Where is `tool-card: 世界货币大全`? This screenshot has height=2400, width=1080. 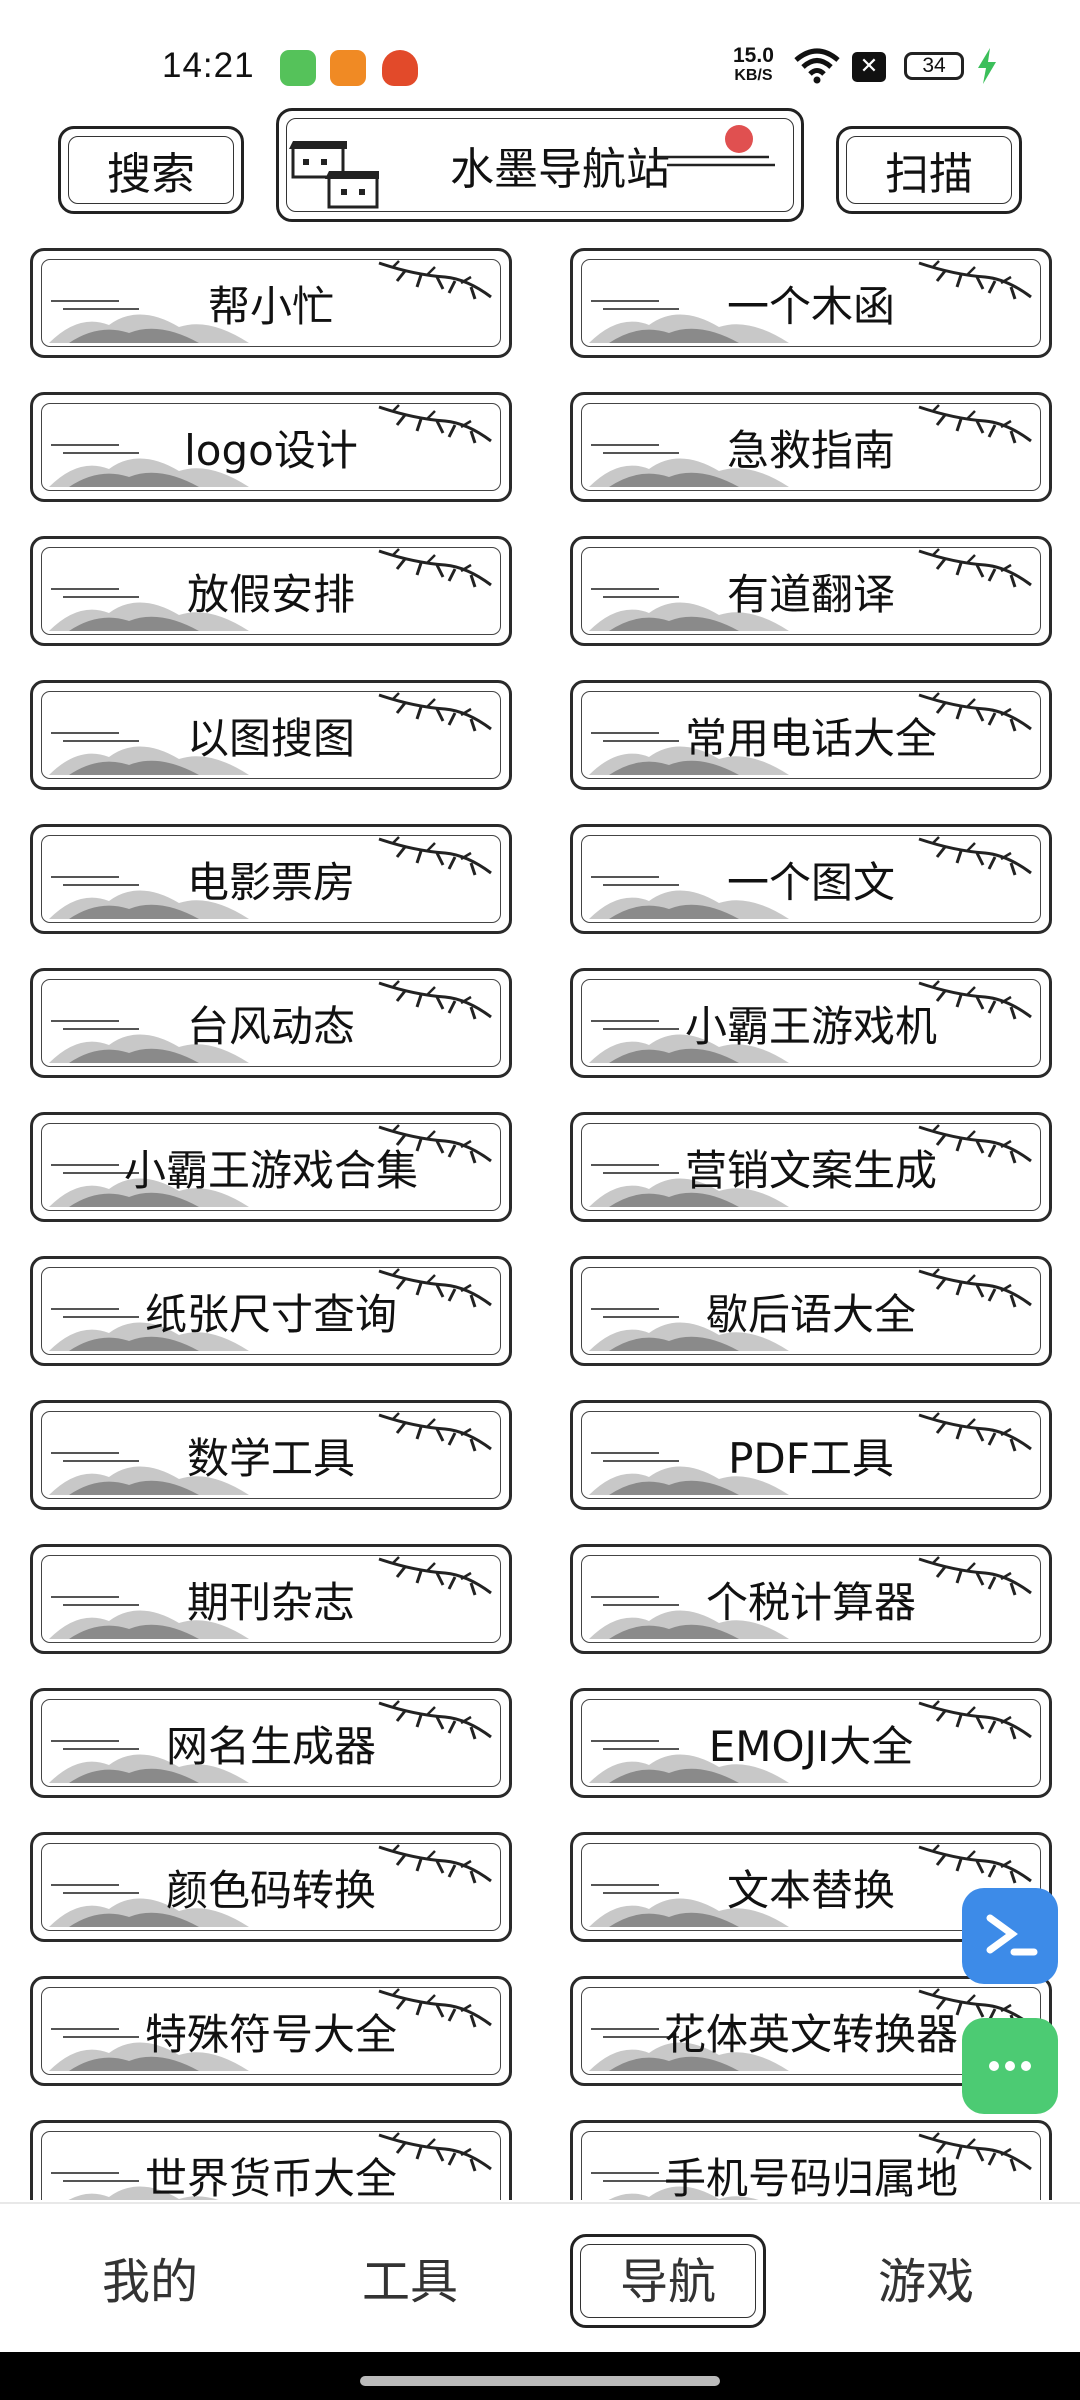 tool-card: 世界货币大全 is located at coordinates (271, 2160).